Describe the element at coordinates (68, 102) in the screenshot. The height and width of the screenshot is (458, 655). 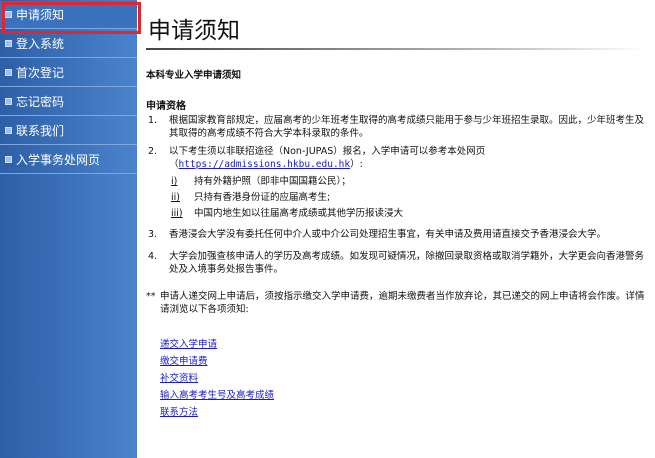
I see `sidebar-item-forgot-password: 忘记密码` at that location.